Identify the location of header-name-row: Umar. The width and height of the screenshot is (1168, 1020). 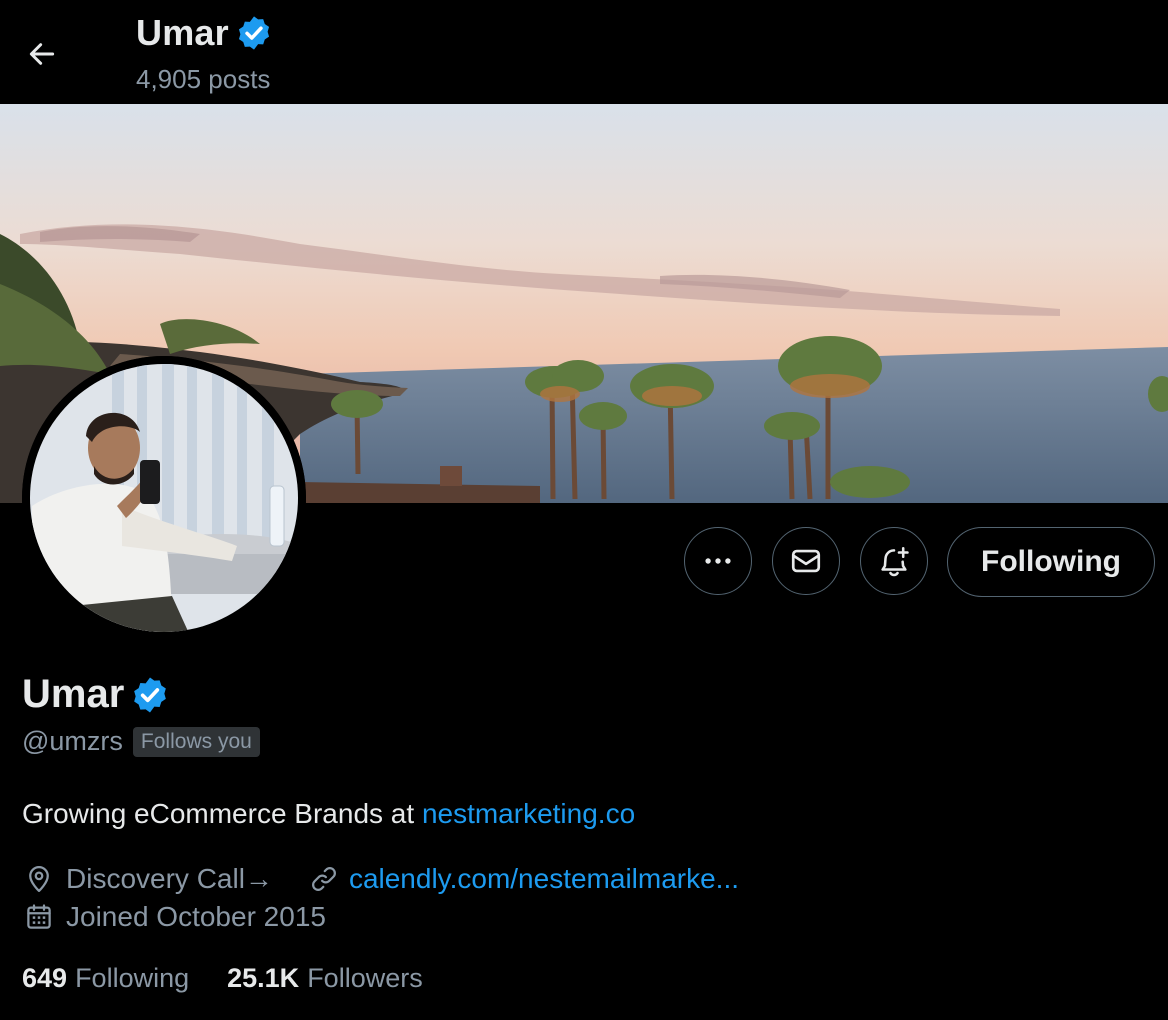
(204, 33).